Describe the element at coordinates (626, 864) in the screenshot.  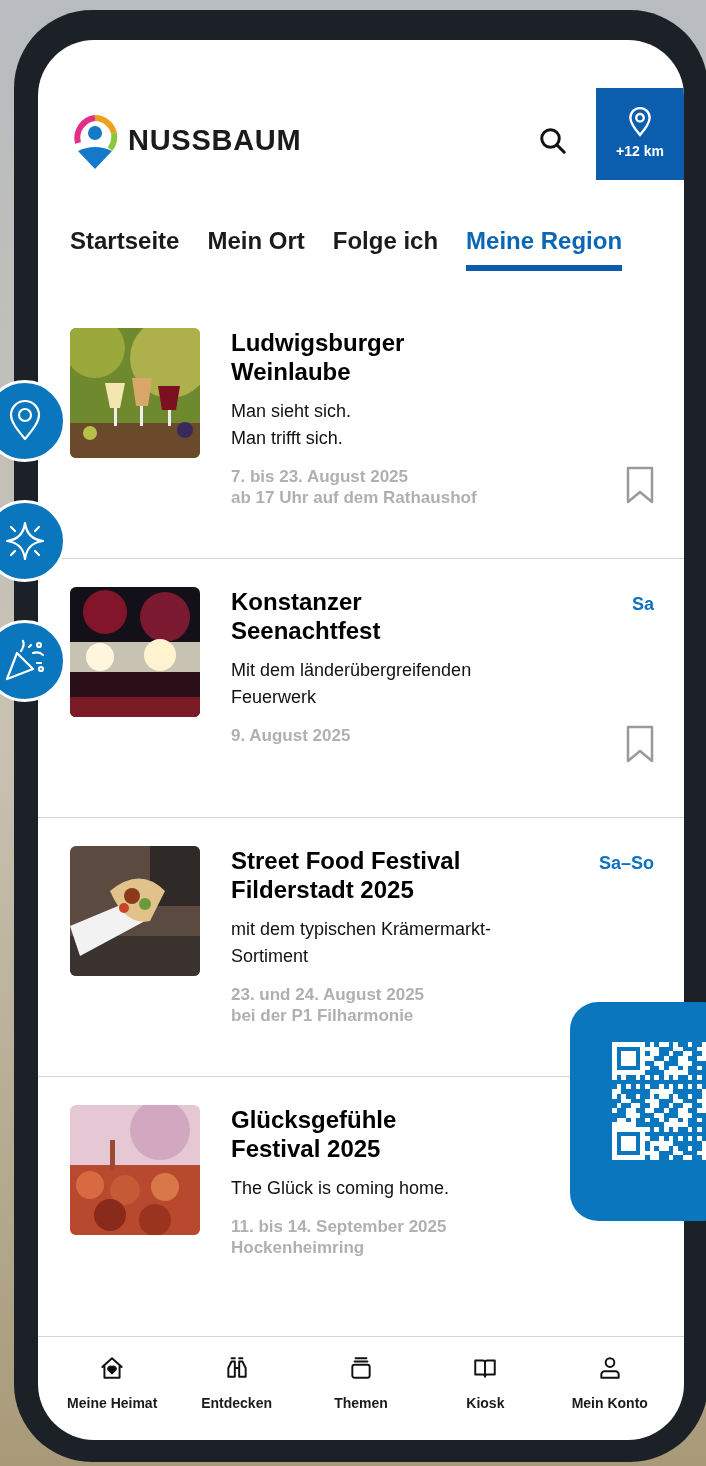
I see `day-label: Sa–So` at that location.